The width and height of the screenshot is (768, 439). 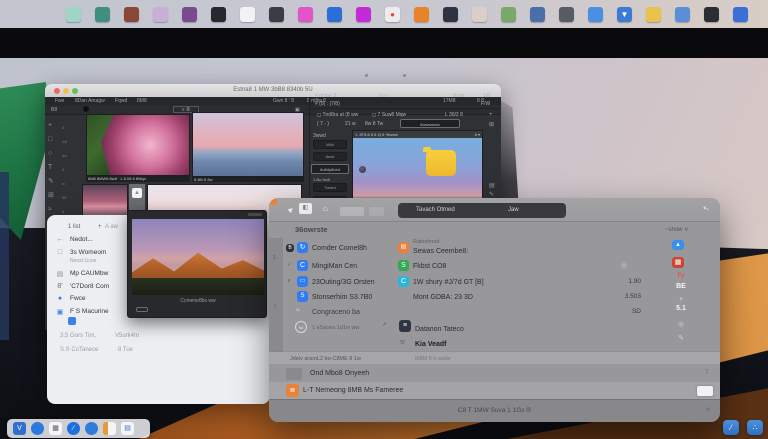 What do you see at coordinates (89, 286) in the screenshot?
I see `list-item: 'C7Dor8 Com` at bounding box center [89, 286].